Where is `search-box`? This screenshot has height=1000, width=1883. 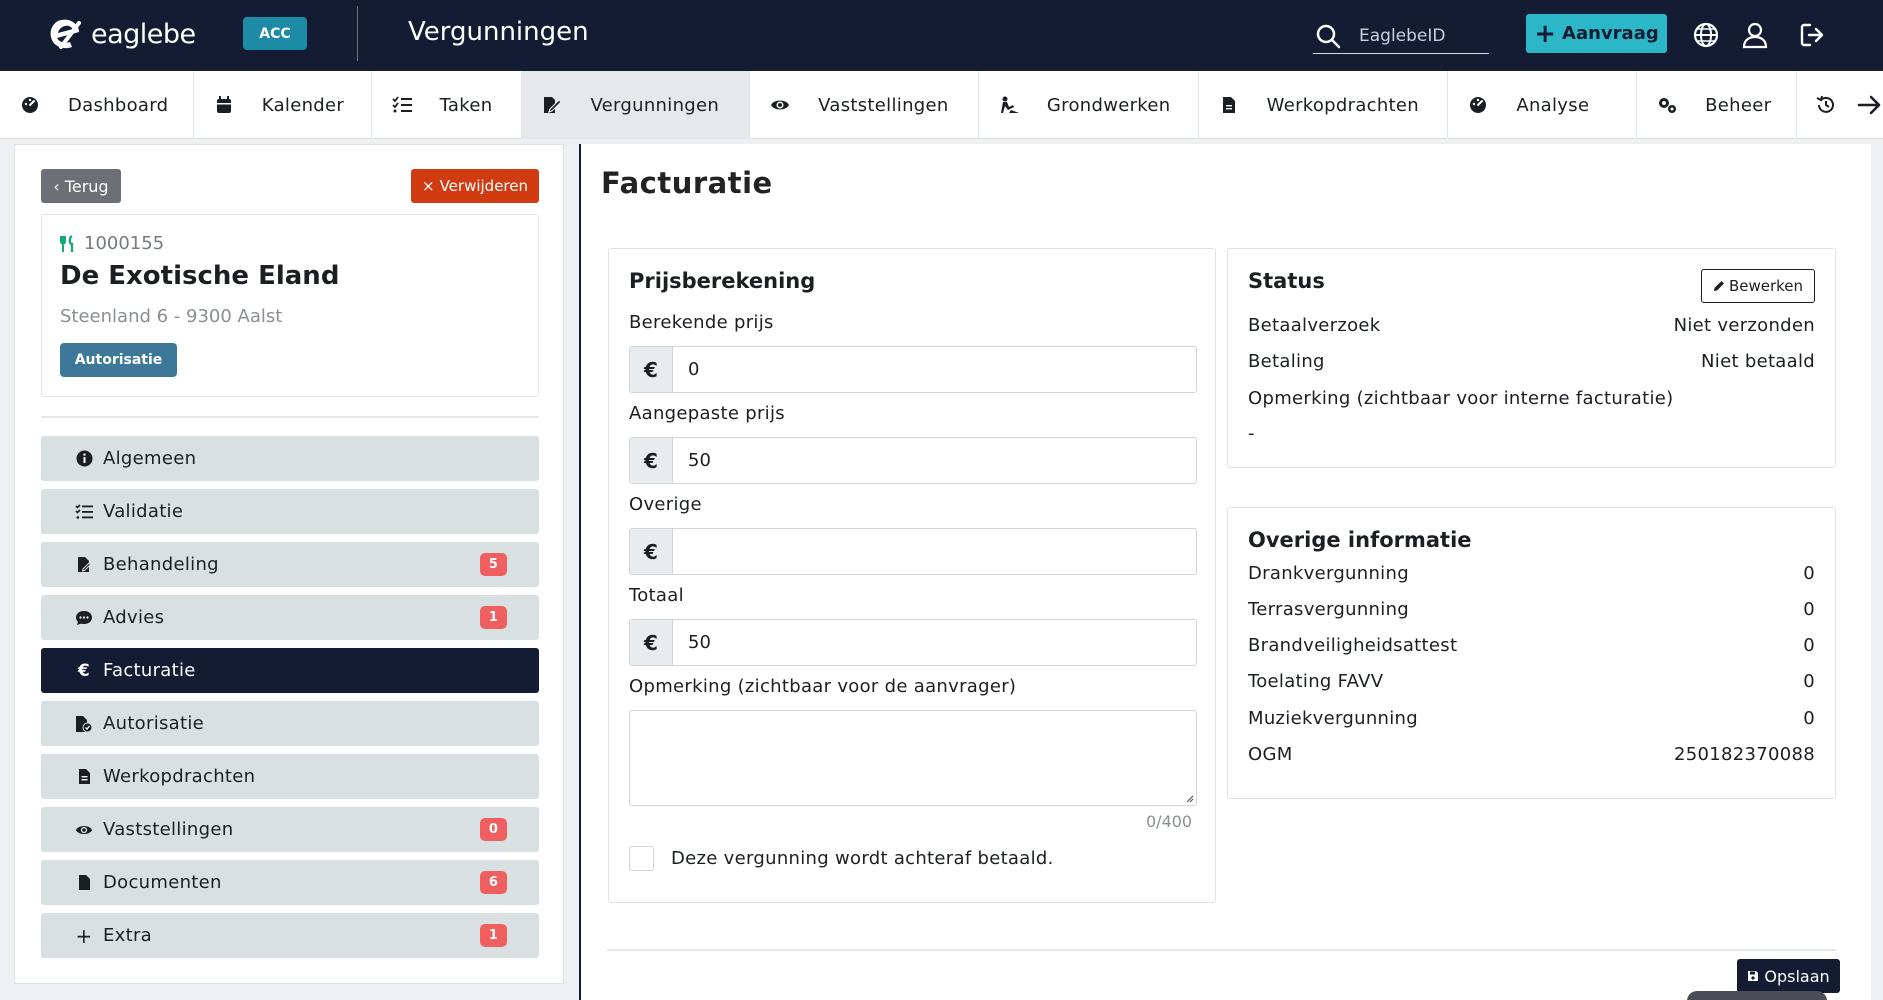 search-box is located at coordinates (1401, 36).